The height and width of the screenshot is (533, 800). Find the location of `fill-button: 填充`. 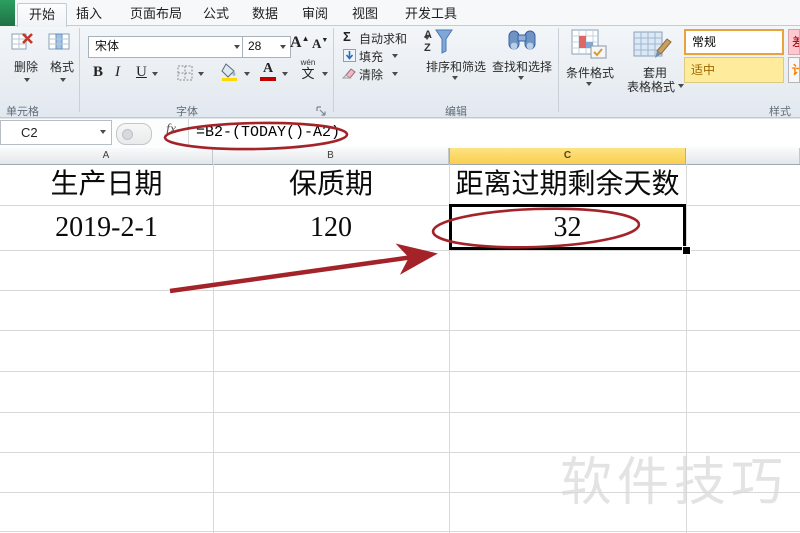

fill-button: 填充 is located at coordinates (371, 56).